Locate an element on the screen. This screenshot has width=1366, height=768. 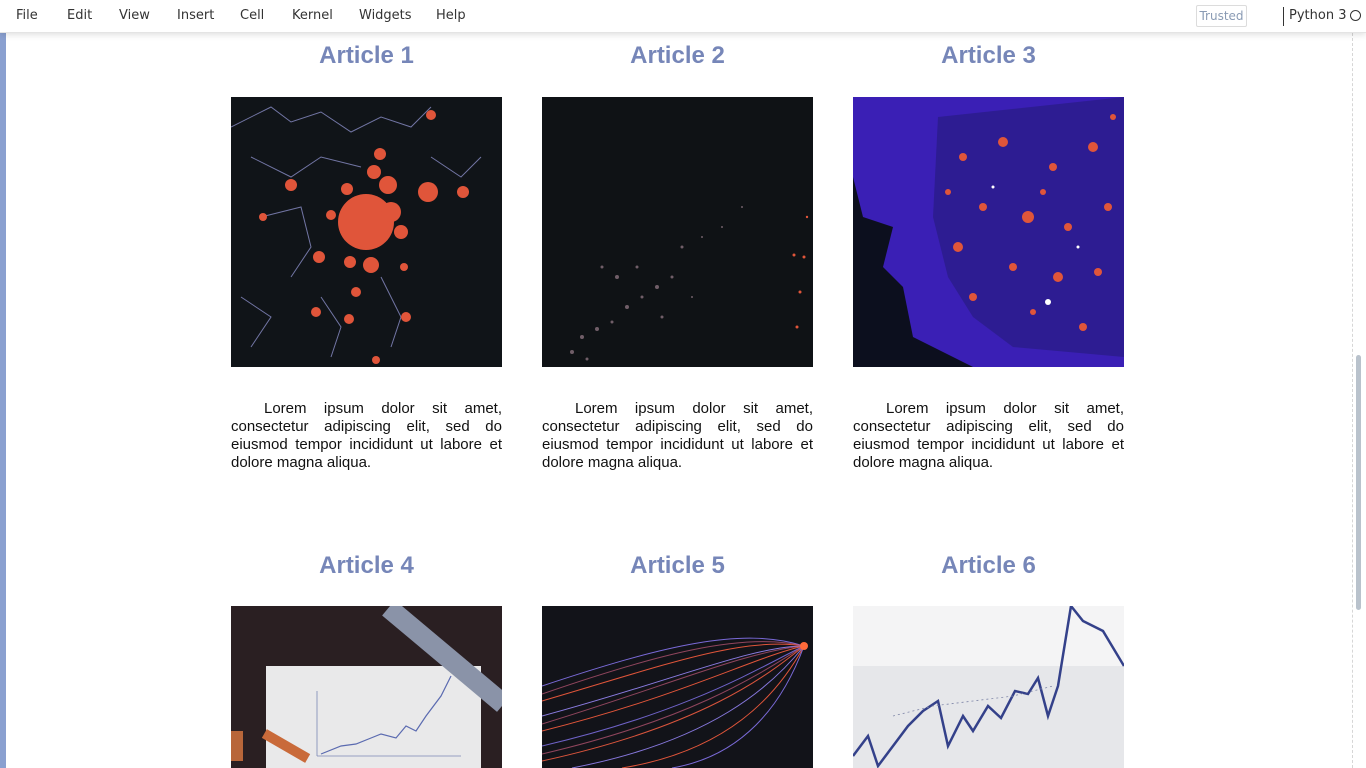
kernel-separator is located at coordinates (1283, 16).